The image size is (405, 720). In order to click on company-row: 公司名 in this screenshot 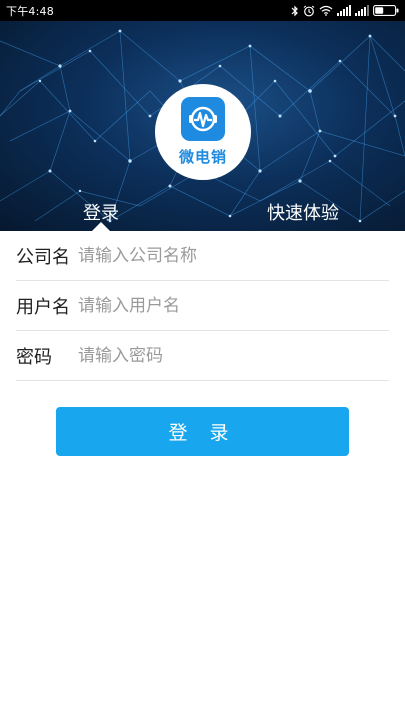, I will do `click(202, 256)`.